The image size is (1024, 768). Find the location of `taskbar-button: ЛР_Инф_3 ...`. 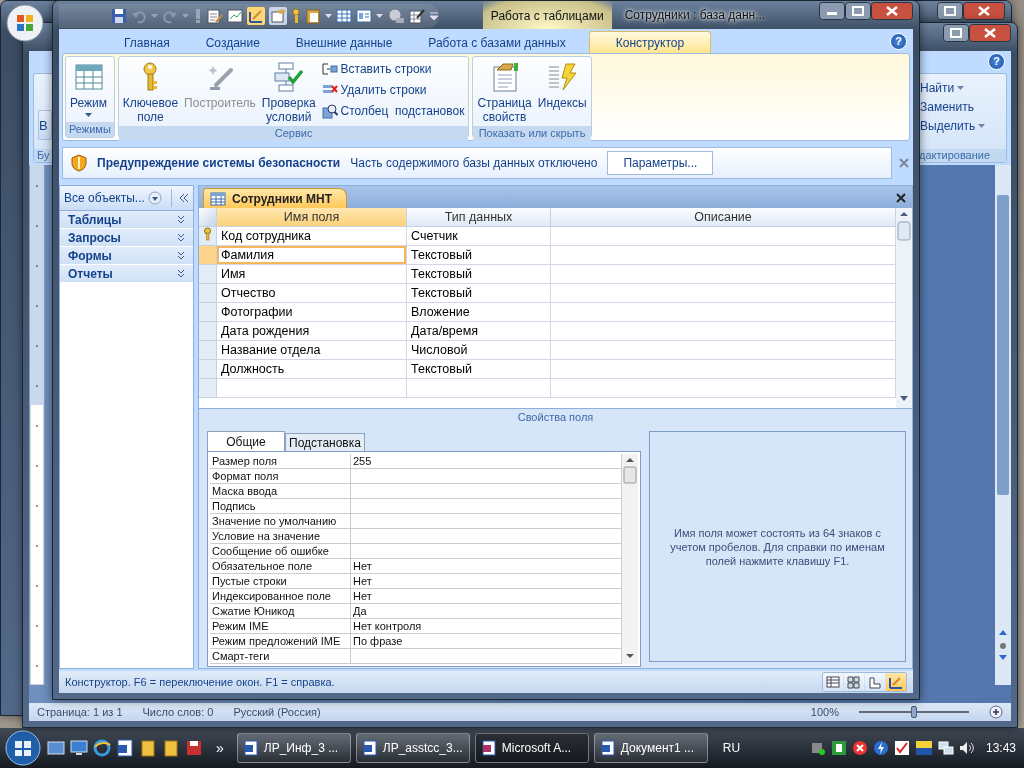

taskbar-button: ЛР_Инф_3 ... is located at coordinates (293, 748).